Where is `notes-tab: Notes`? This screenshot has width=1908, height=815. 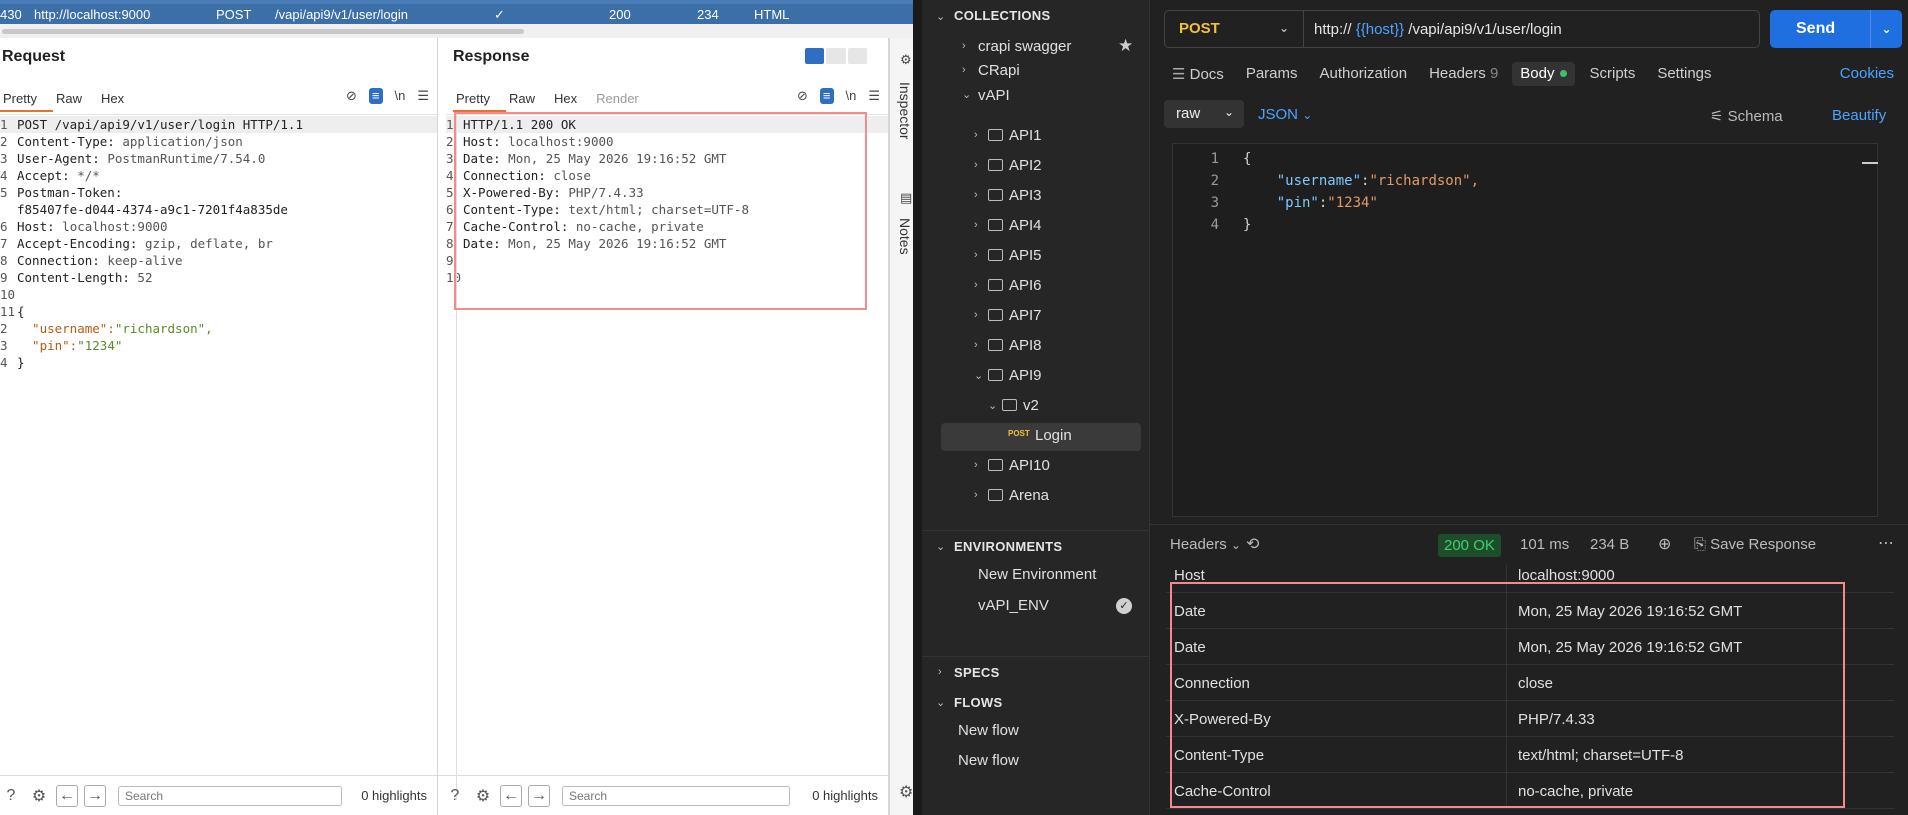
notes-tab: Notes is located at coordinates (905, 236).